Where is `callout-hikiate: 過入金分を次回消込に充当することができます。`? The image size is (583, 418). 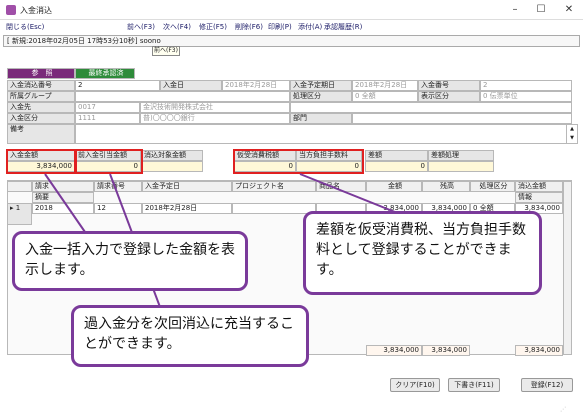 callout-hikiate: 過入金分を次回消込に充当することができます。 is located at coordinates (190, 336).